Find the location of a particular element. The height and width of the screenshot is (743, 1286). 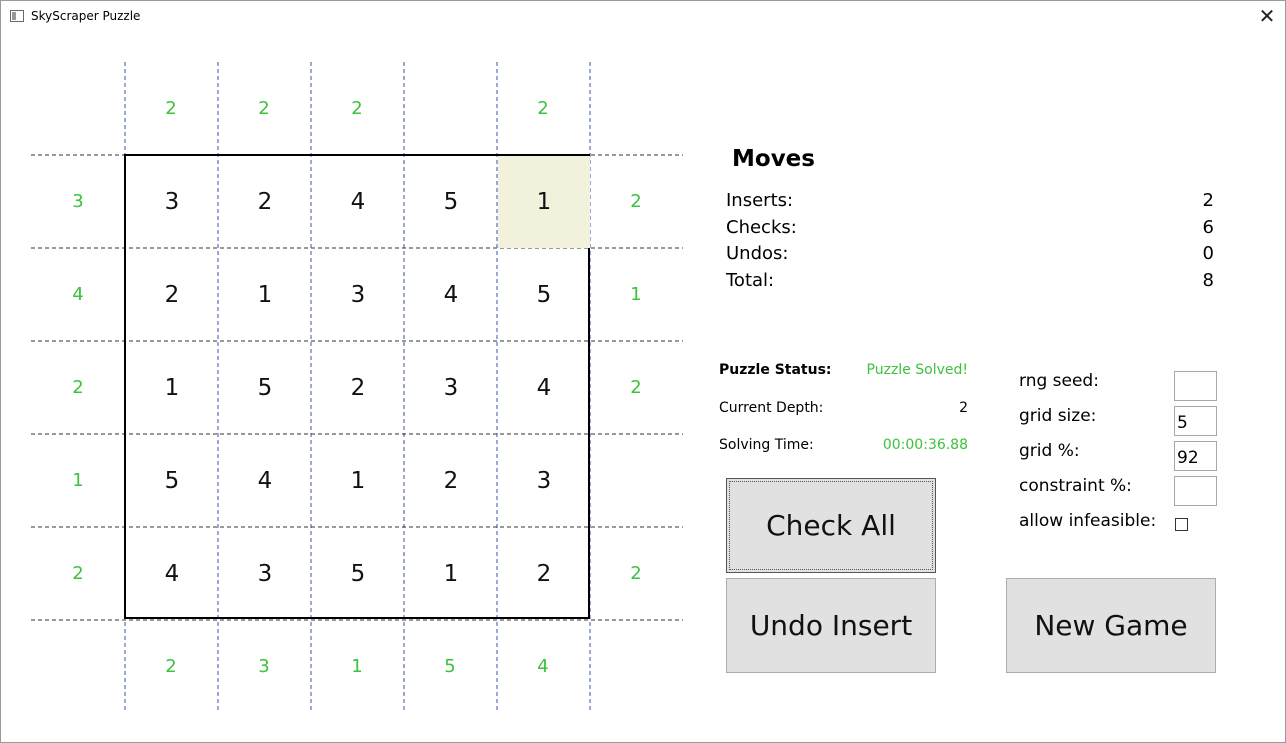

checks-label: Checks: is located at coordinates (761, 227).